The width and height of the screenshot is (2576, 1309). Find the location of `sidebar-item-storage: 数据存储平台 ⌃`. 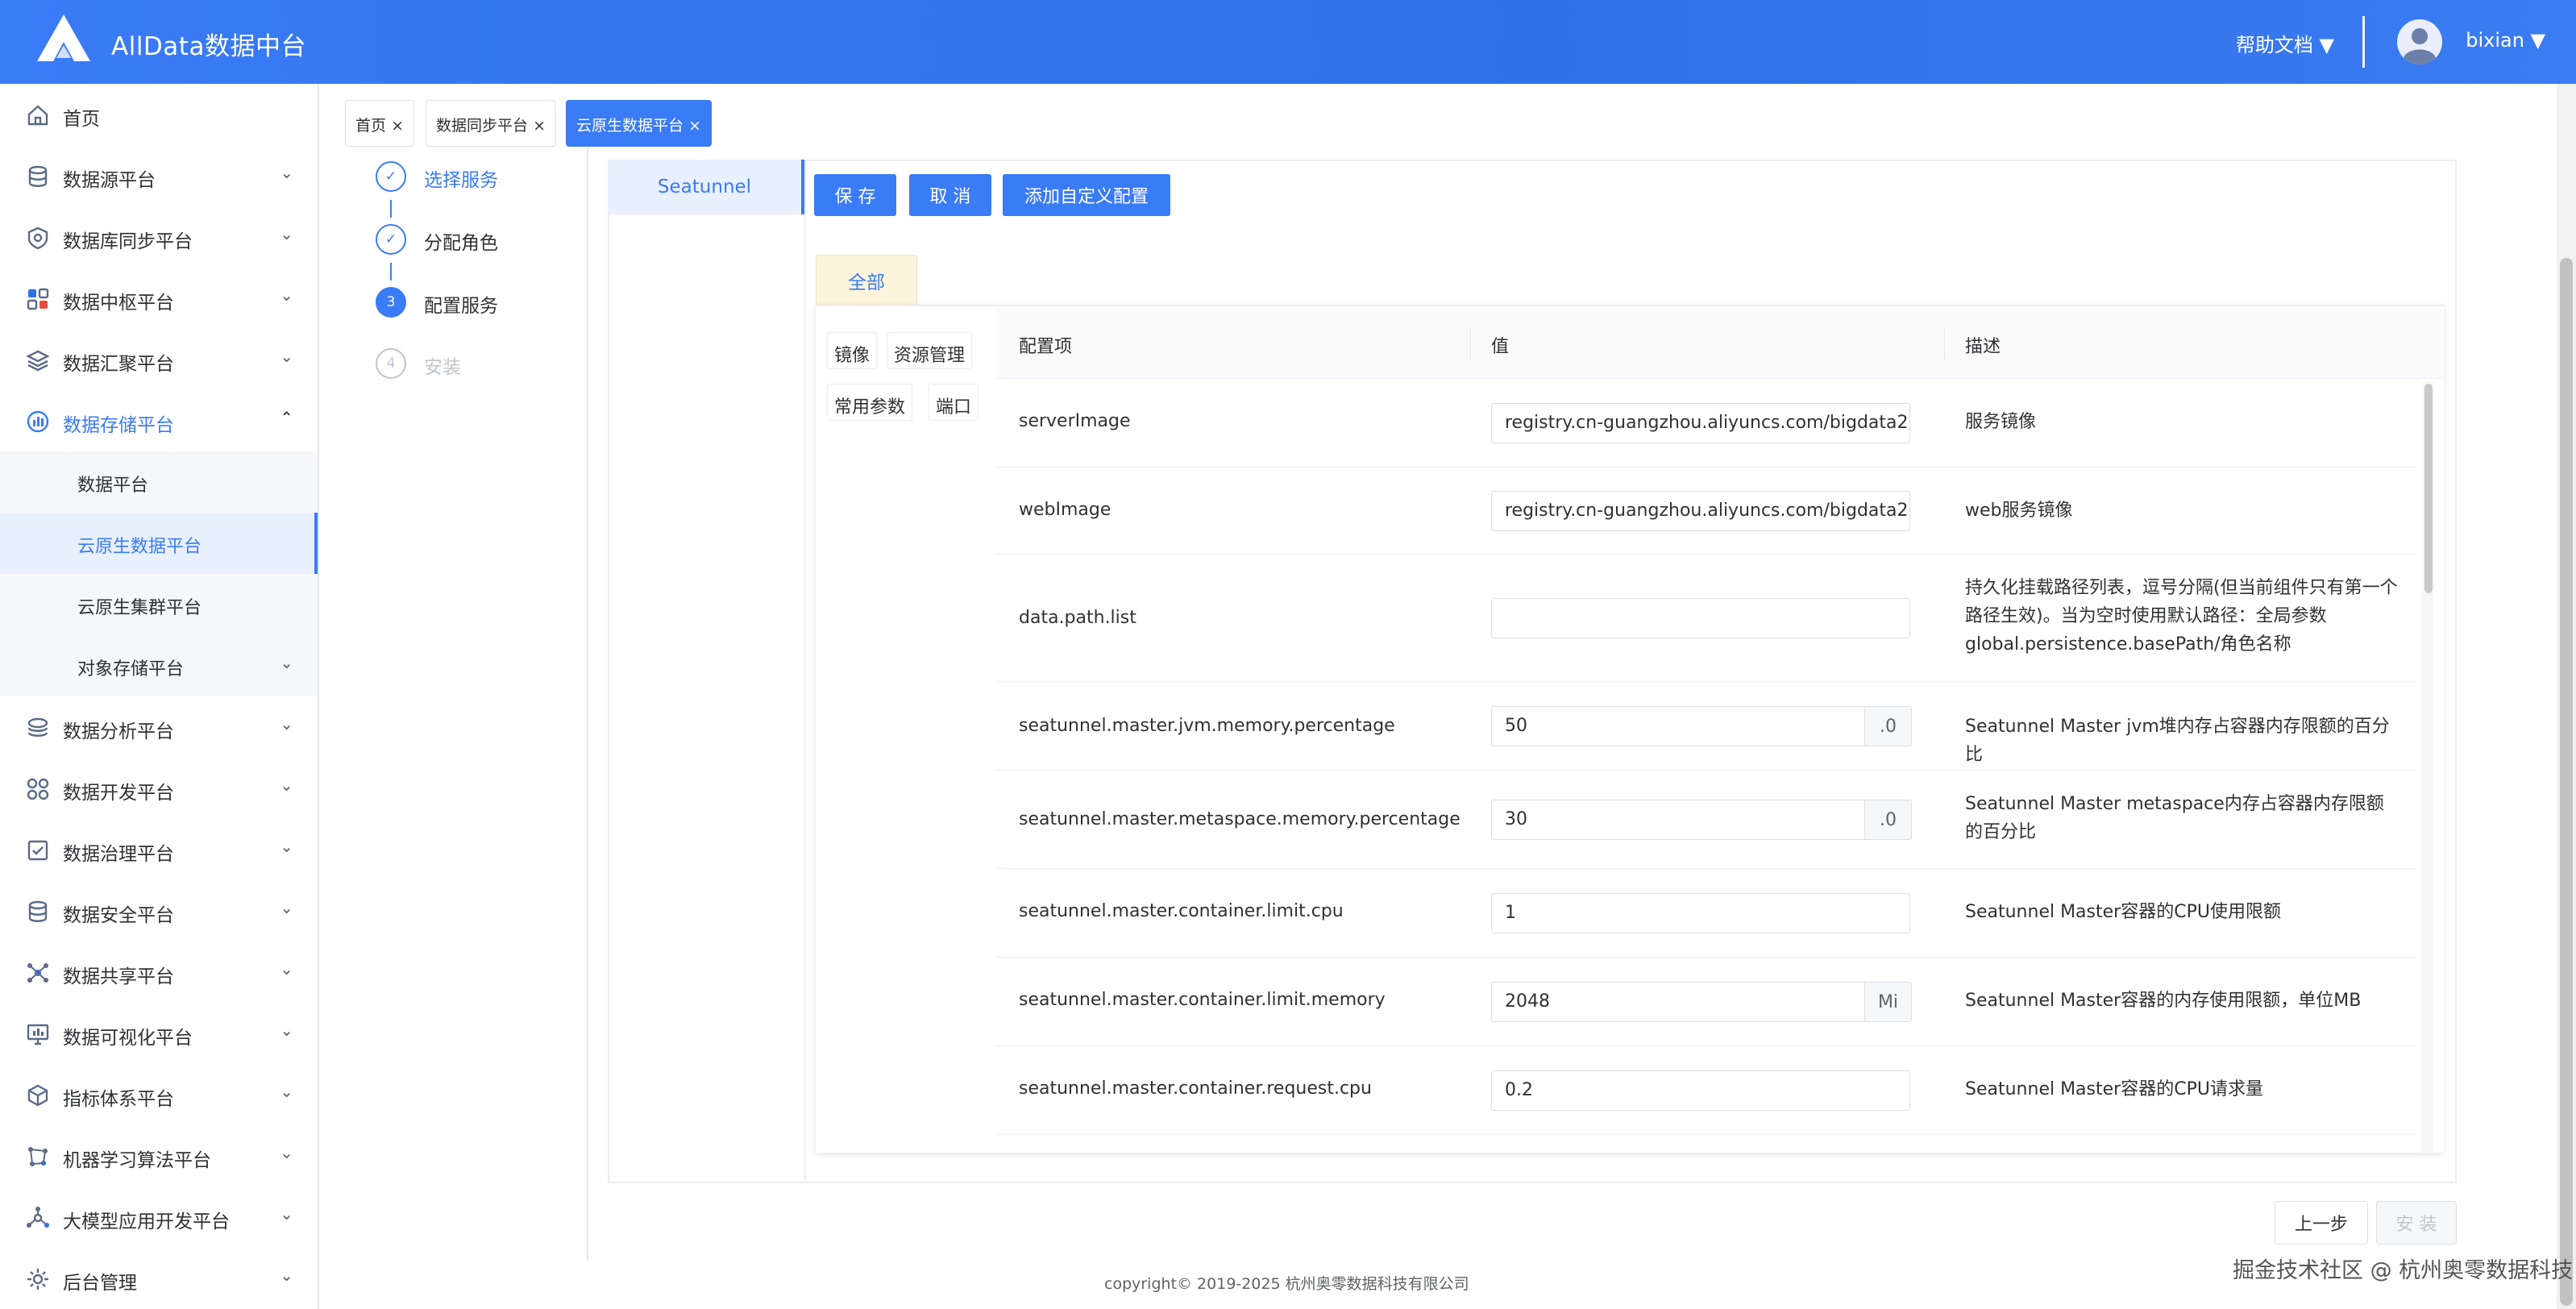

sidebar-item-storage: 数据存储平台 ⌃ is located at coordinates (159, 421).